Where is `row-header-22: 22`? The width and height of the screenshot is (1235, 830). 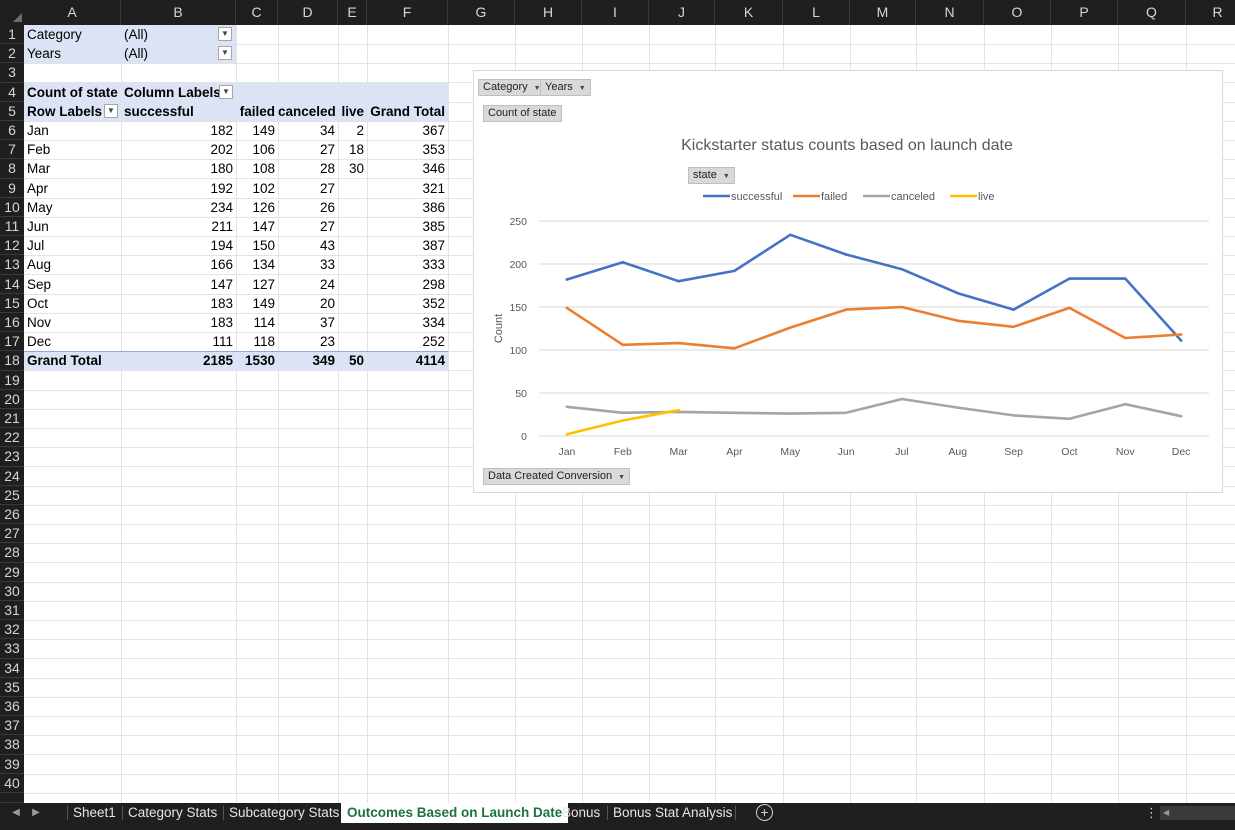
row-header-22: 22 is located at coordinates (12, 438).